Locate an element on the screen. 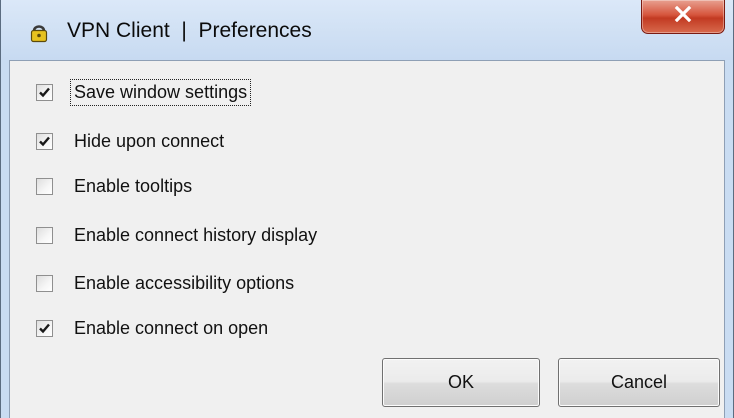 This screenshot has height=418, width=734. option-label: Enable connect on open is located at coordinates (171, 327).